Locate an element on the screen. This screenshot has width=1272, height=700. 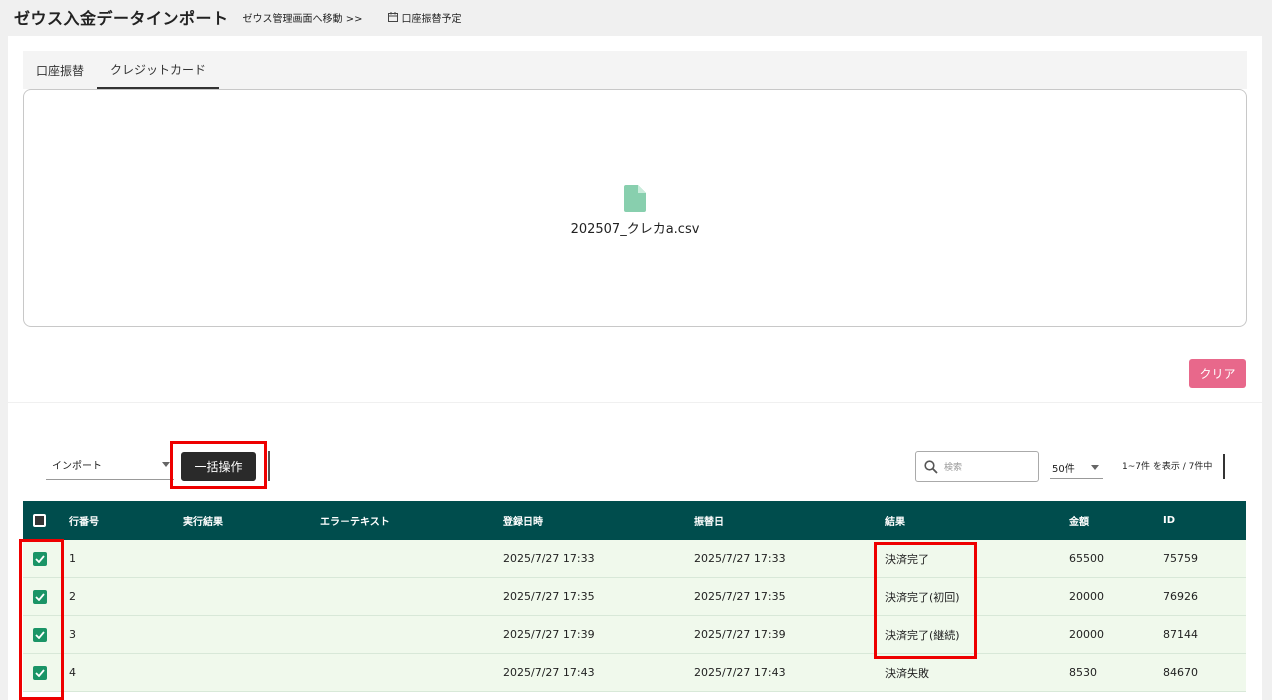
cell-row-no: 4 is located at coordinates (72, 672).